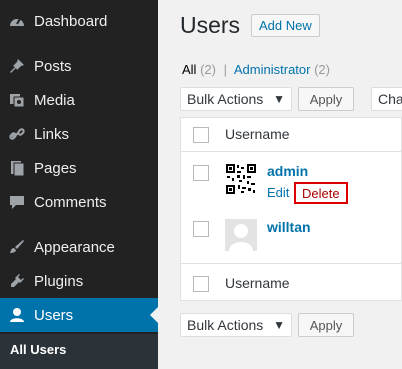  What do you see at coordinates (201, 284) in the screenshot?
I see `select-all-checkbox-bottom` at bounding box center [201, 284].